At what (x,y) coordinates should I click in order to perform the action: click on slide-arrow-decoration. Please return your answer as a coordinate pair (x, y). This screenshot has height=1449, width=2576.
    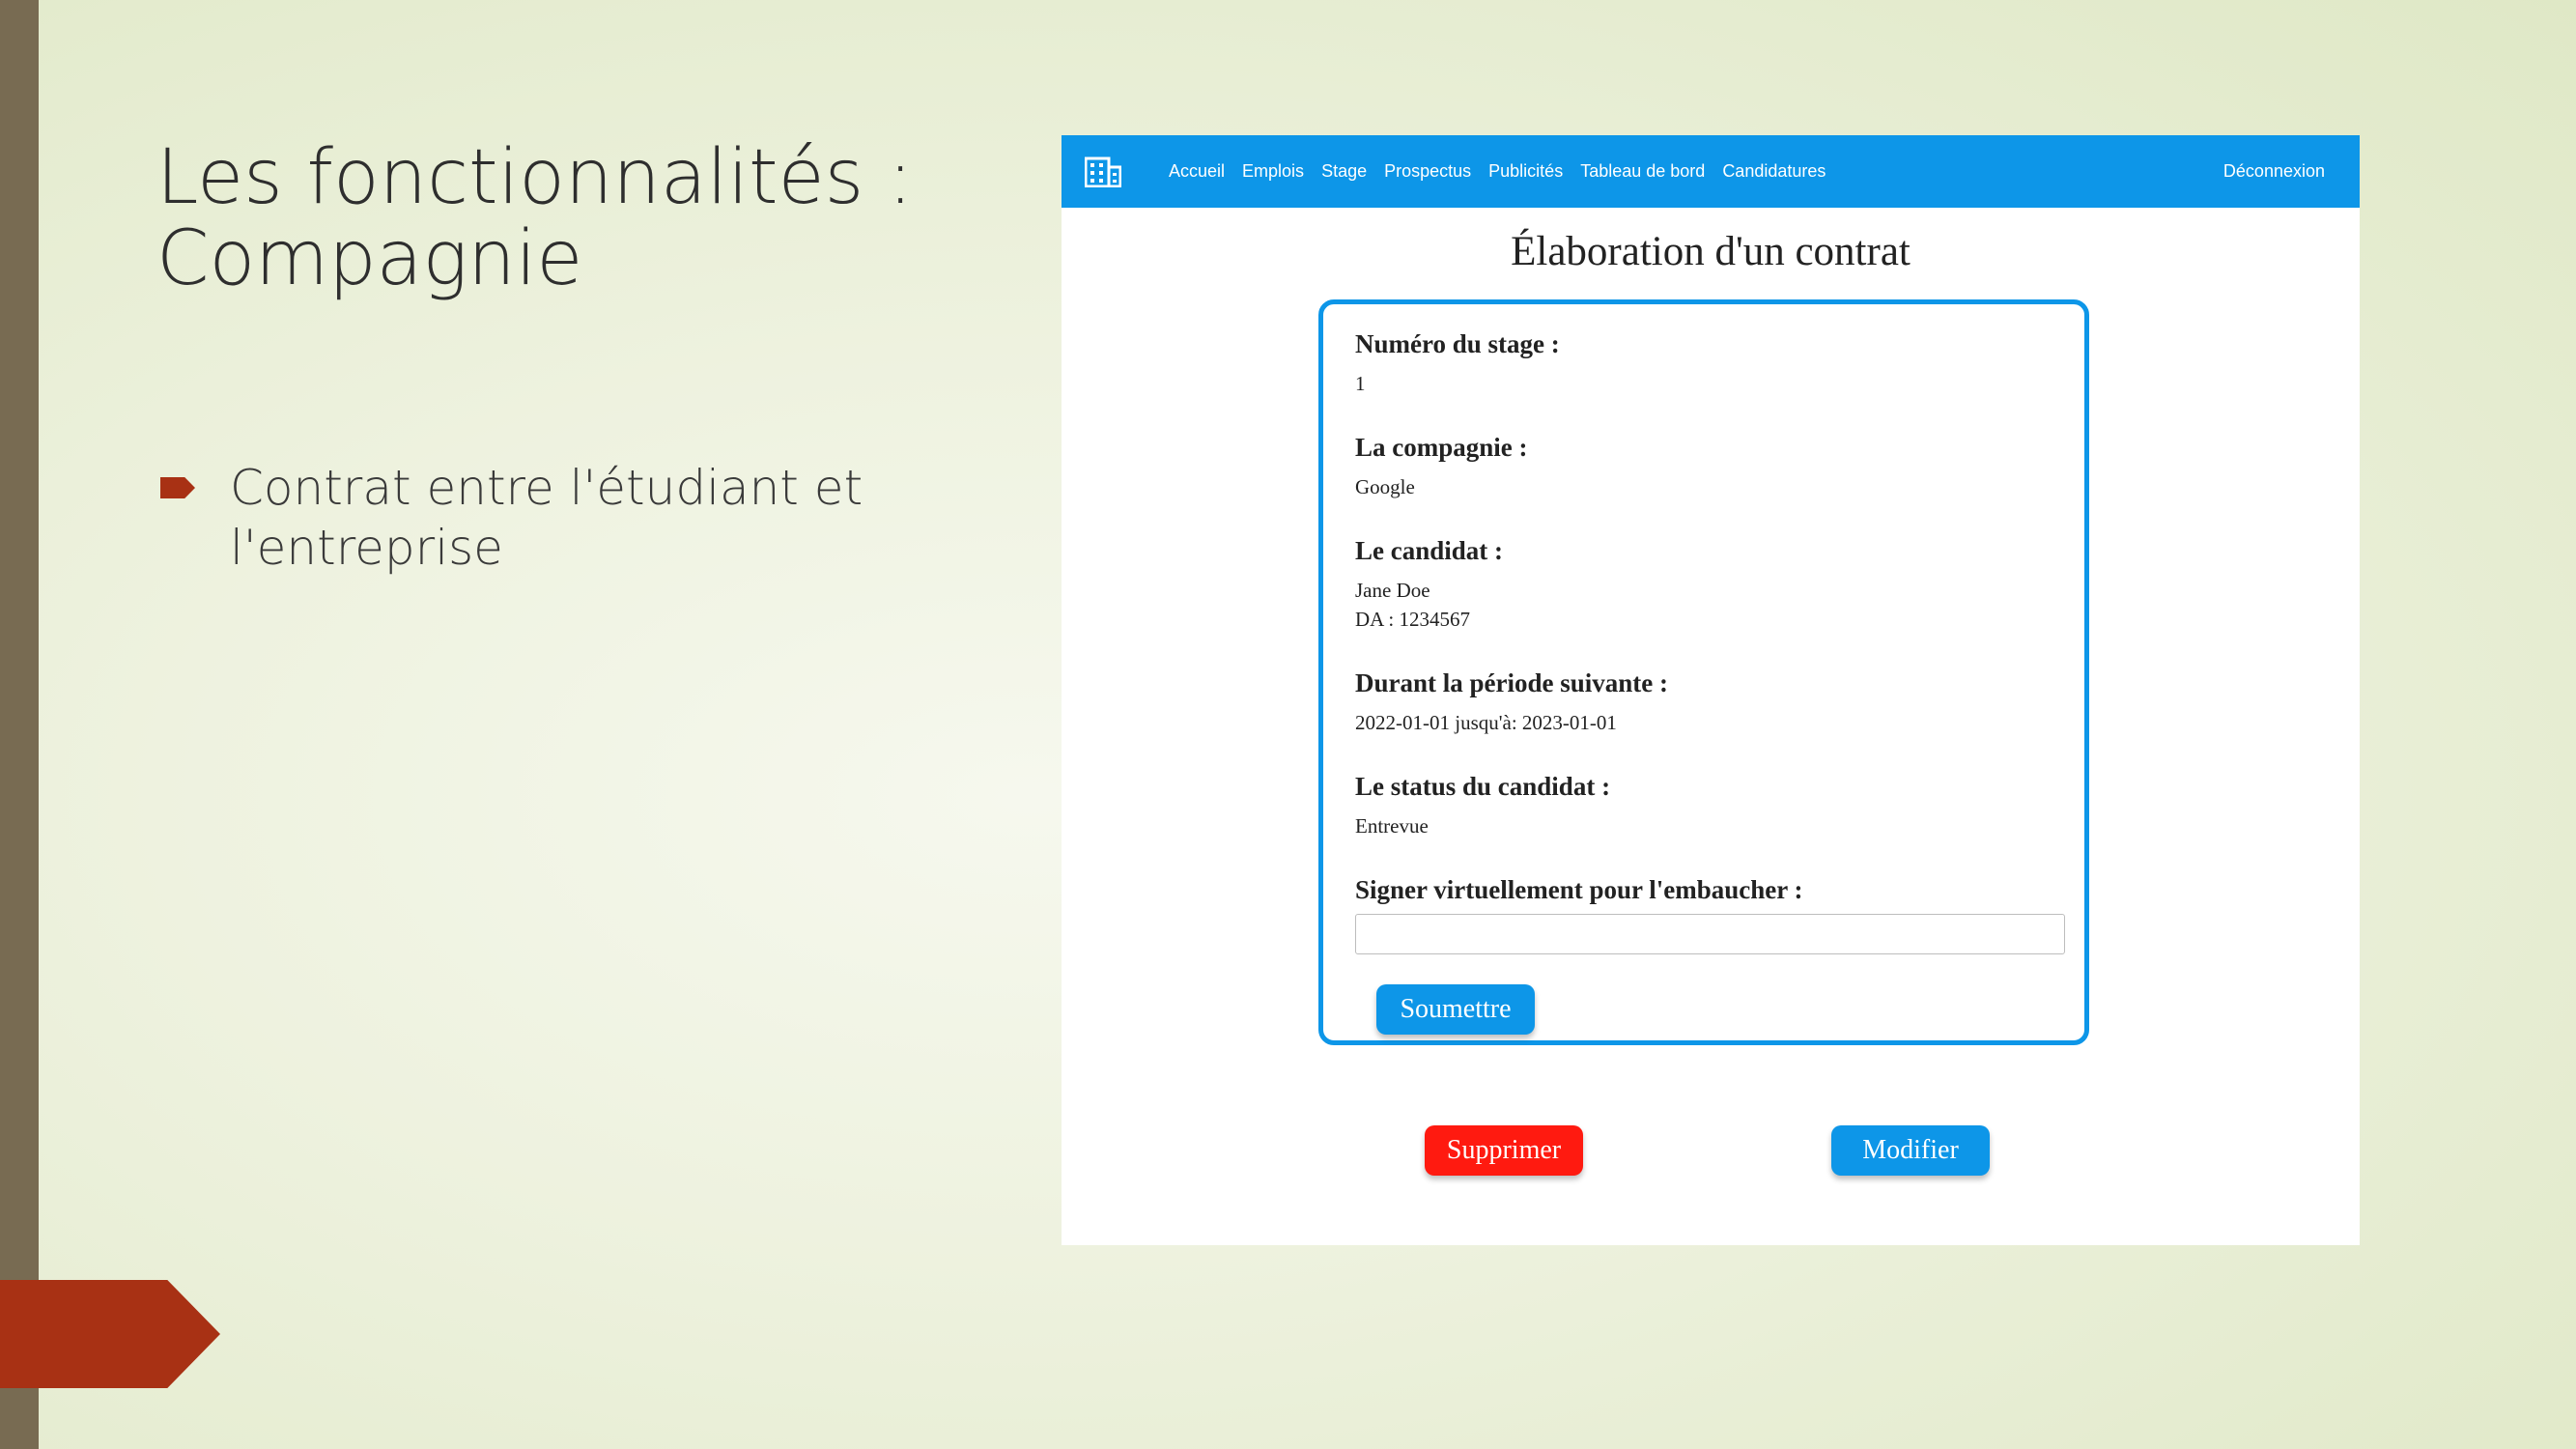
    Looking at the image, I should click on (110, 1334).